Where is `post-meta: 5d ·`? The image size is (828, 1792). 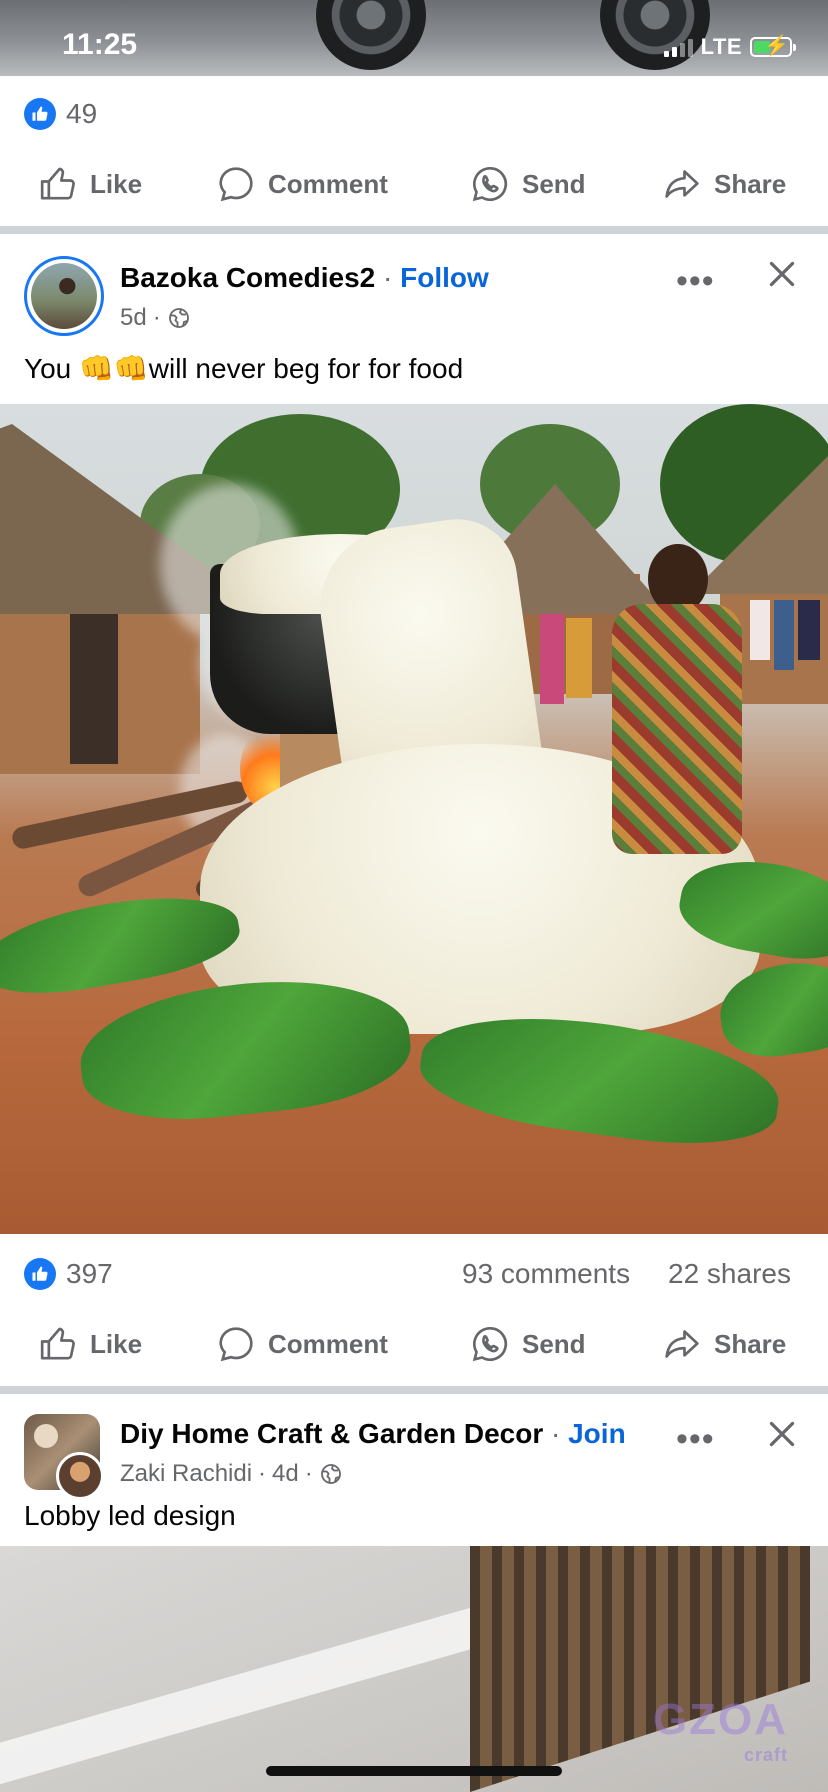 post-meta: 5d · is located at coordinates (155, 318).